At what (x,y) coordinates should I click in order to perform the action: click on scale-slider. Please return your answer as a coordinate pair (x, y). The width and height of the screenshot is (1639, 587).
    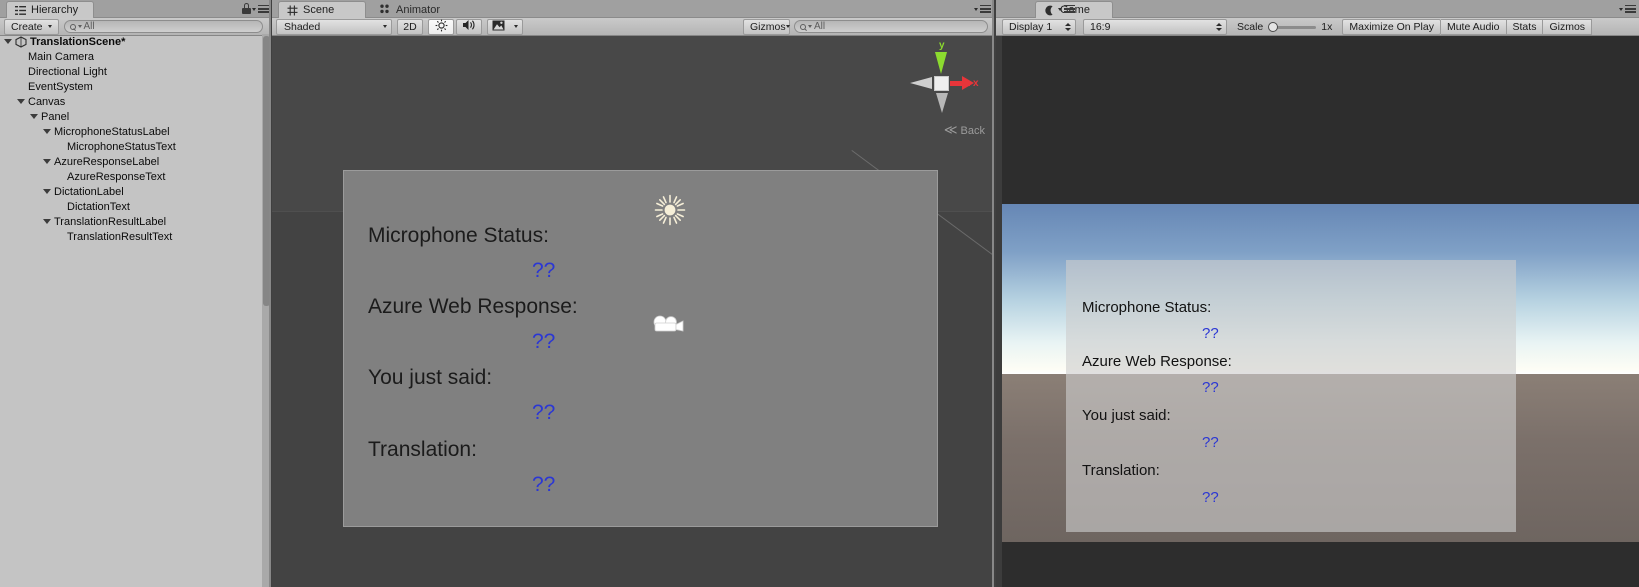
    Looking at the image, I should click on (1292, 26).